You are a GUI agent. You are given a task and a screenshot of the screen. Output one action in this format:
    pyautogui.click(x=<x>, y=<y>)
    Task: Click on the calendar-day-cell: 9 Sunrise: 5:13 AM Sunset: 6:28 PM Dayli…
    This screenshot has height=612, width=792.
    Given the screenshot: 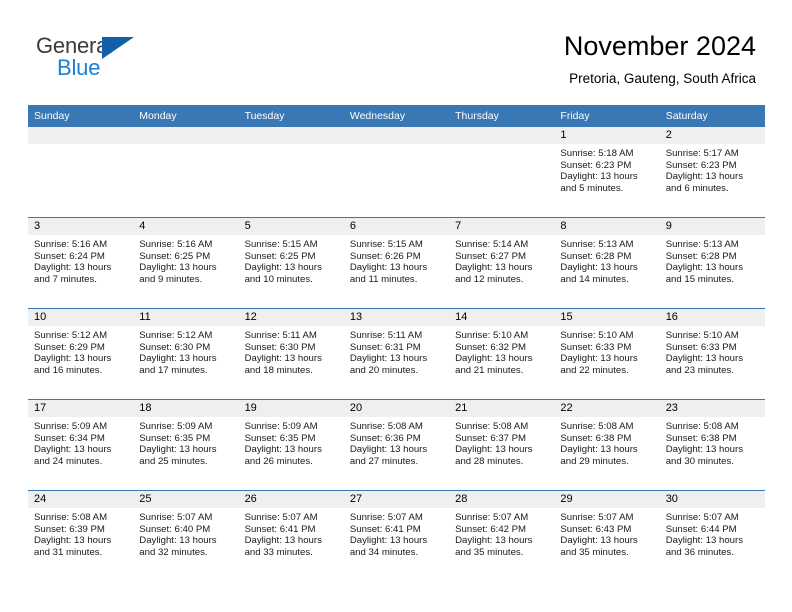 What is the action you would take?
    pyautogui.click(x=712, y=263)
    